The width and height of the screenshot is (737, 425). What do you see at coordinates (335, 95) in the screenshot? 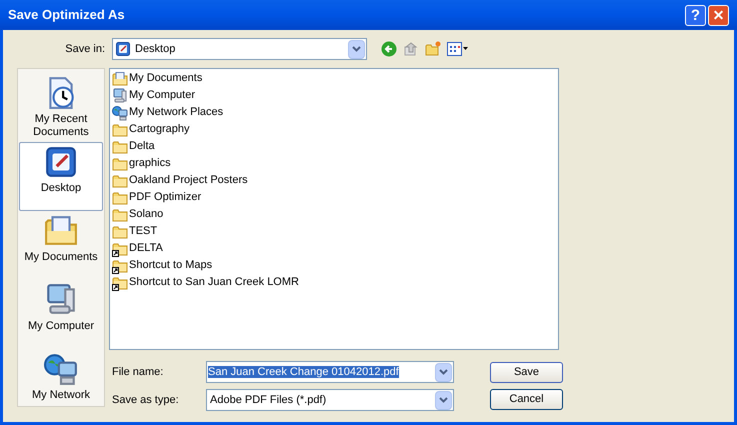
I see `file-item: My Computer` at bounding box center [335, 95].